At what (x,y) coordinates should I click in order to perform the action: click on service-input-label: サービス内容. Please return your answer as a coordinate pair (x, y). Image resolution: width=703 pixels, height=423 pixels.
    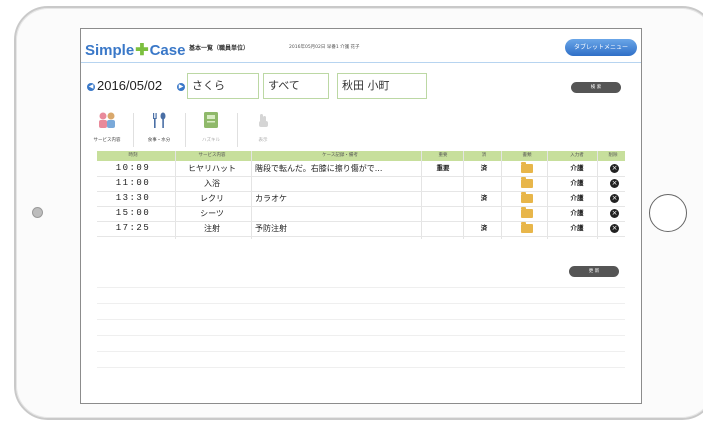
    Looking at the image, I should click on (107, 140).